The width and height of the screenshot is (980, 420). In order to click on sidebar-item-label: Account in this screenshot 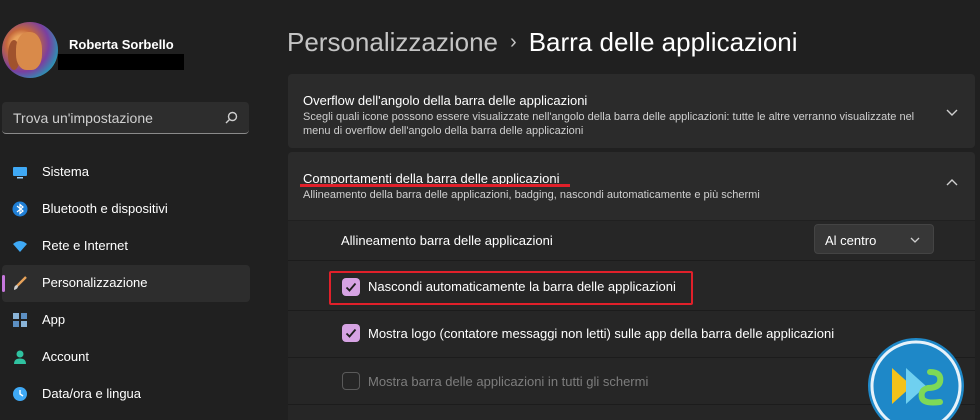, I will do `click(65, 356)`.